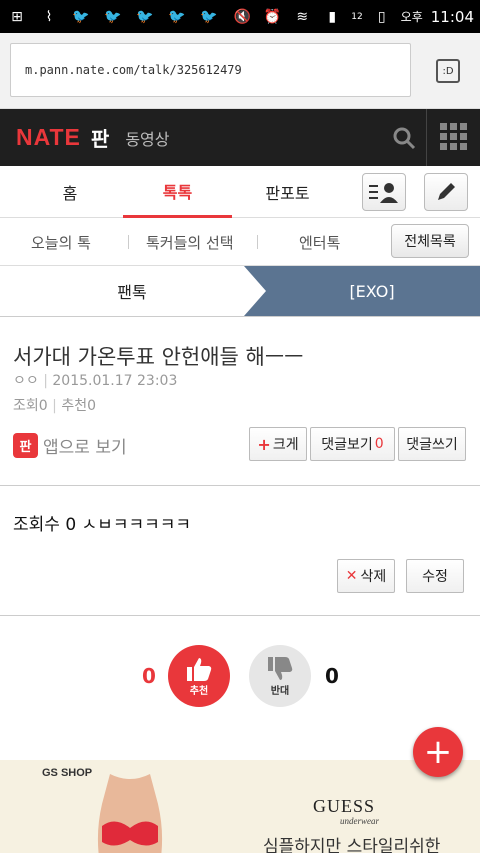 The image size is (480, 853). Describe the element at coordinates (384, 192) in the screenshot. I see `my-profile-icon` at that location.